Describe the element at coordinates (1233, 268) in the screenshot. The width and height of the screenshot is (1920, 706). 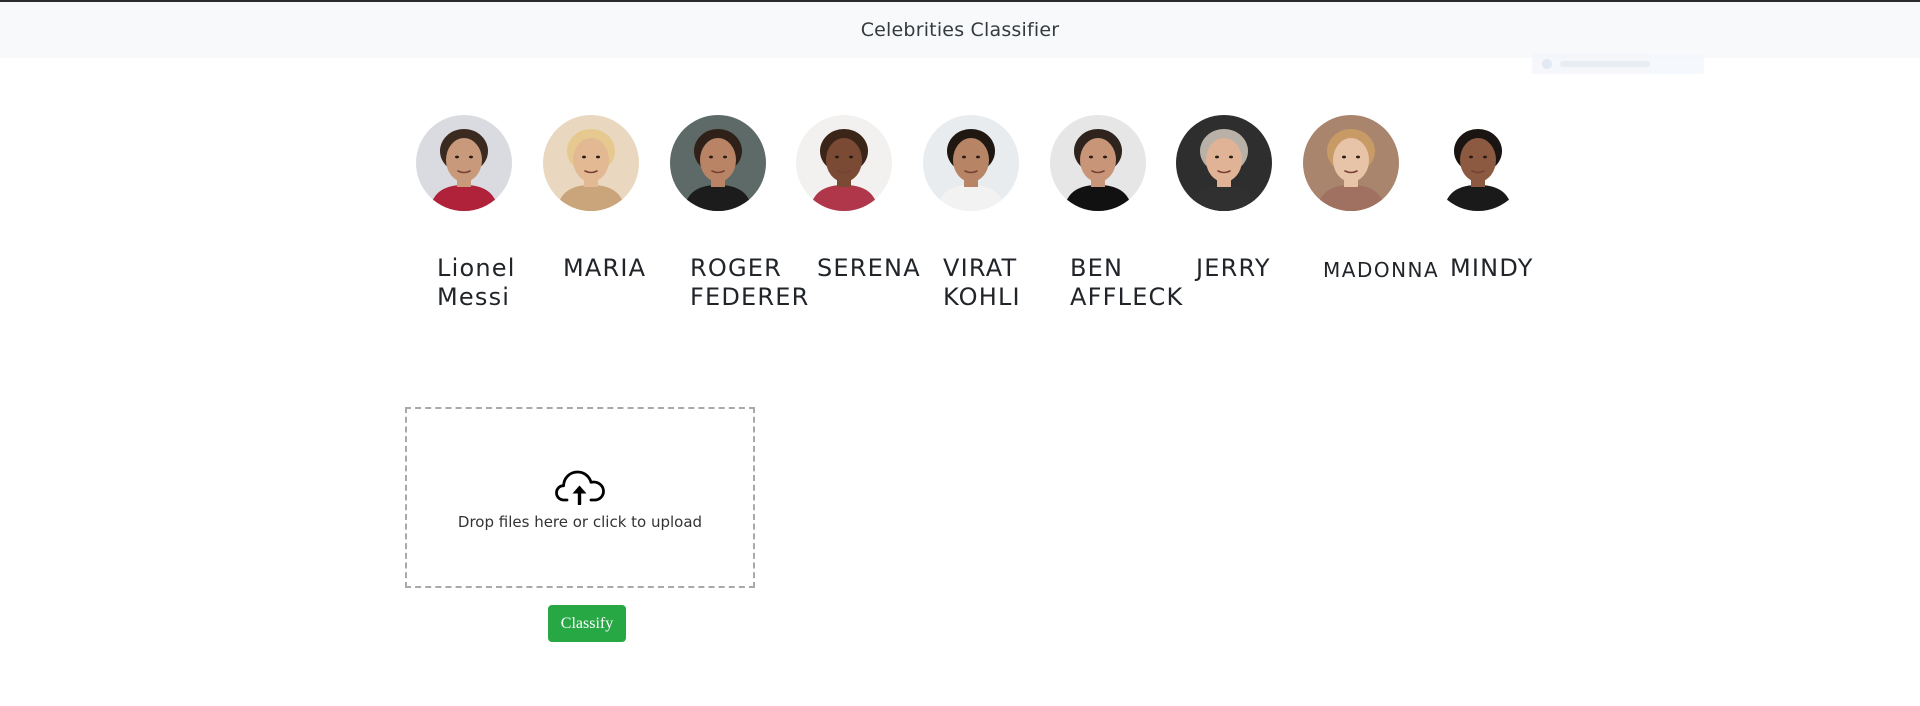
I see `celebrity-name-jerry: JERRY` at that location.